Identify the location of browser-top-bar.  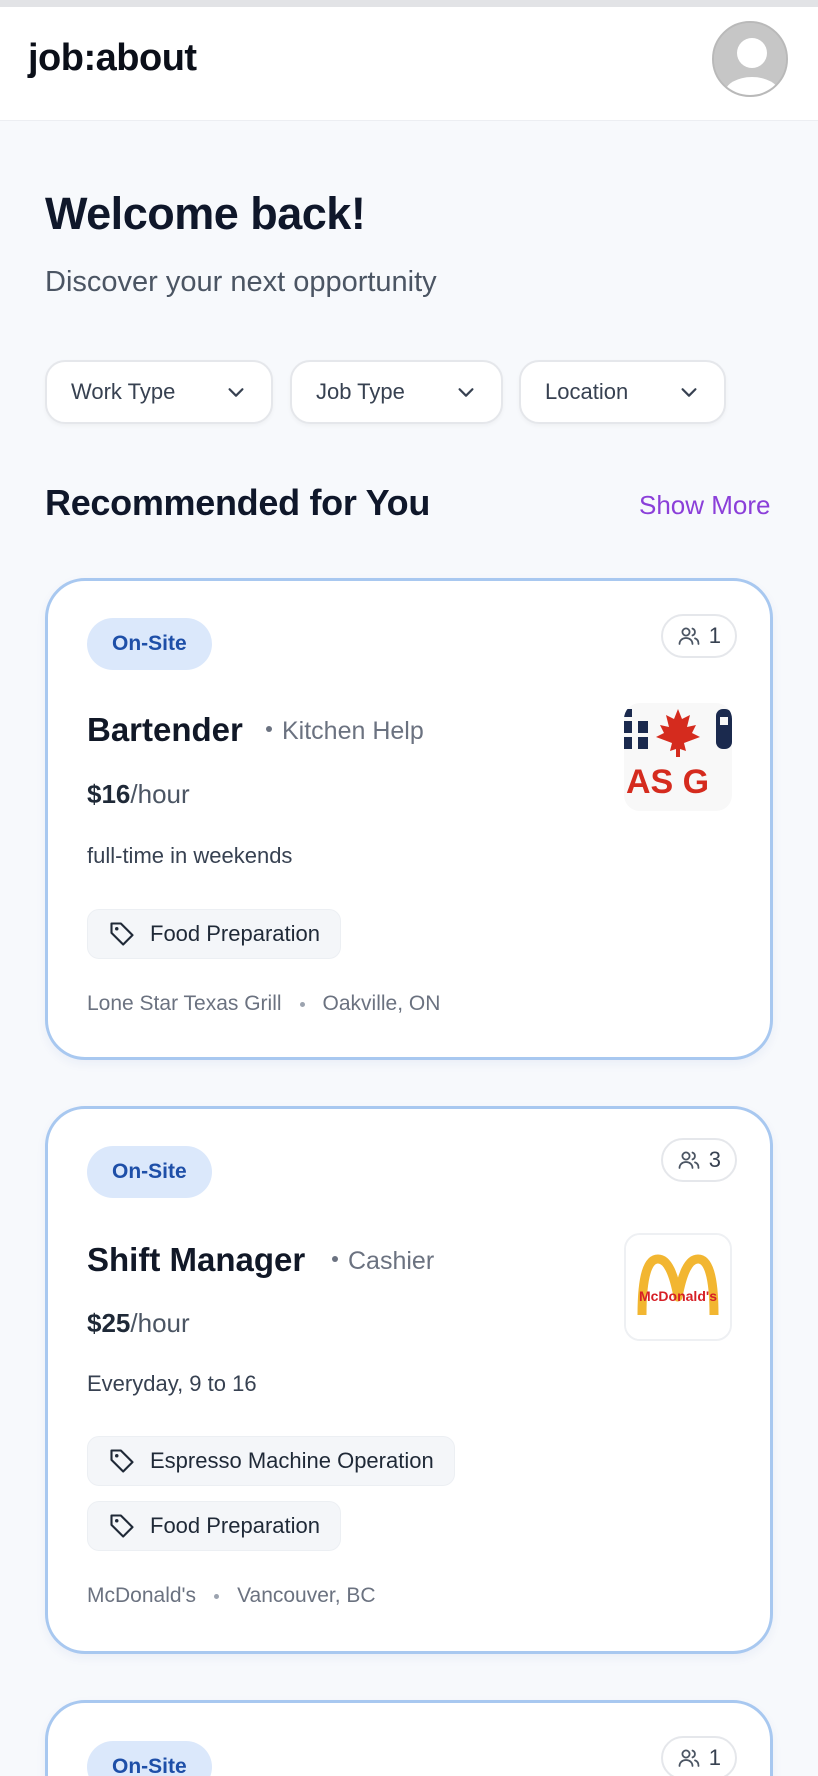
(409, 3).